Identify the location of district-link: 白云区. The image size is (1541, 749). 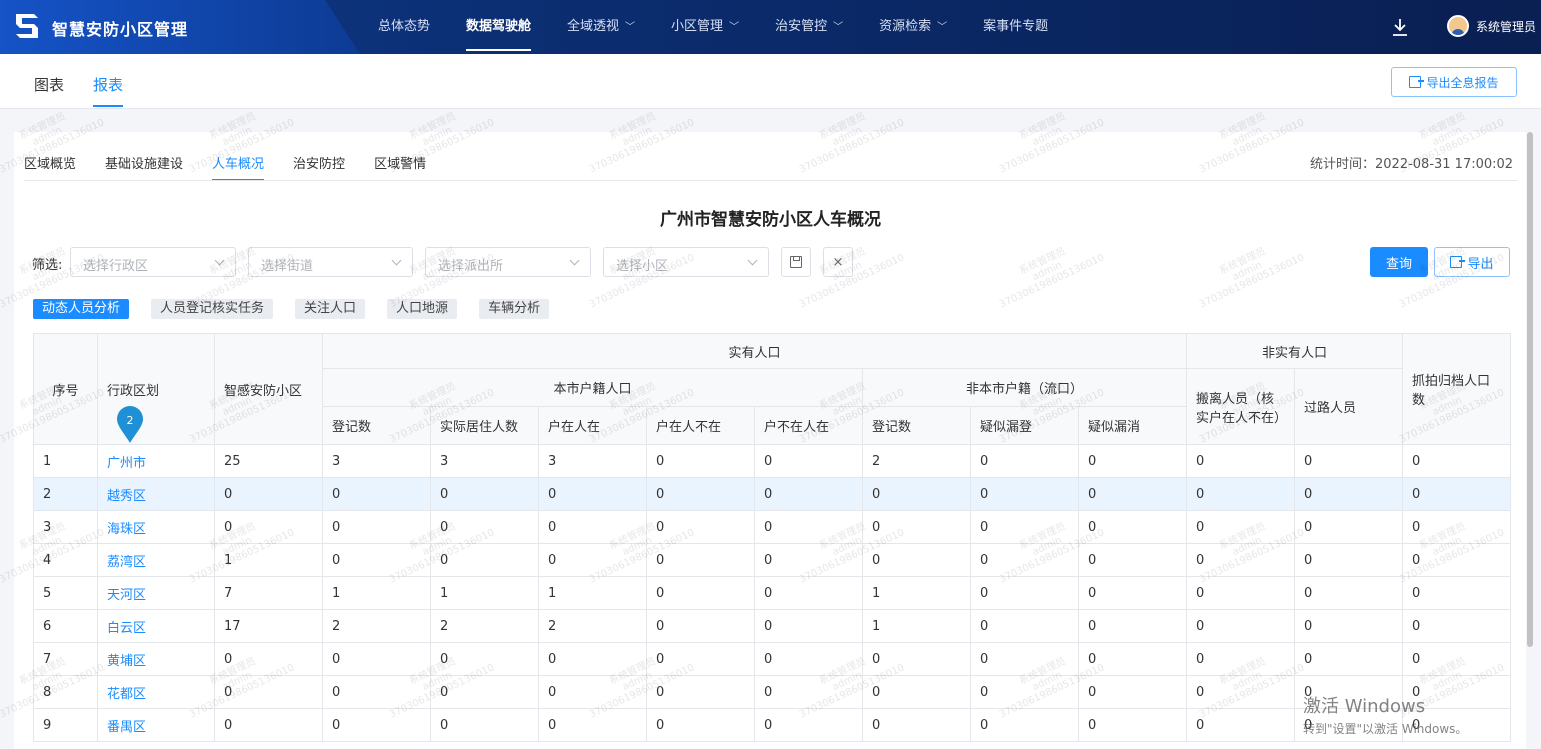
(156, 626).